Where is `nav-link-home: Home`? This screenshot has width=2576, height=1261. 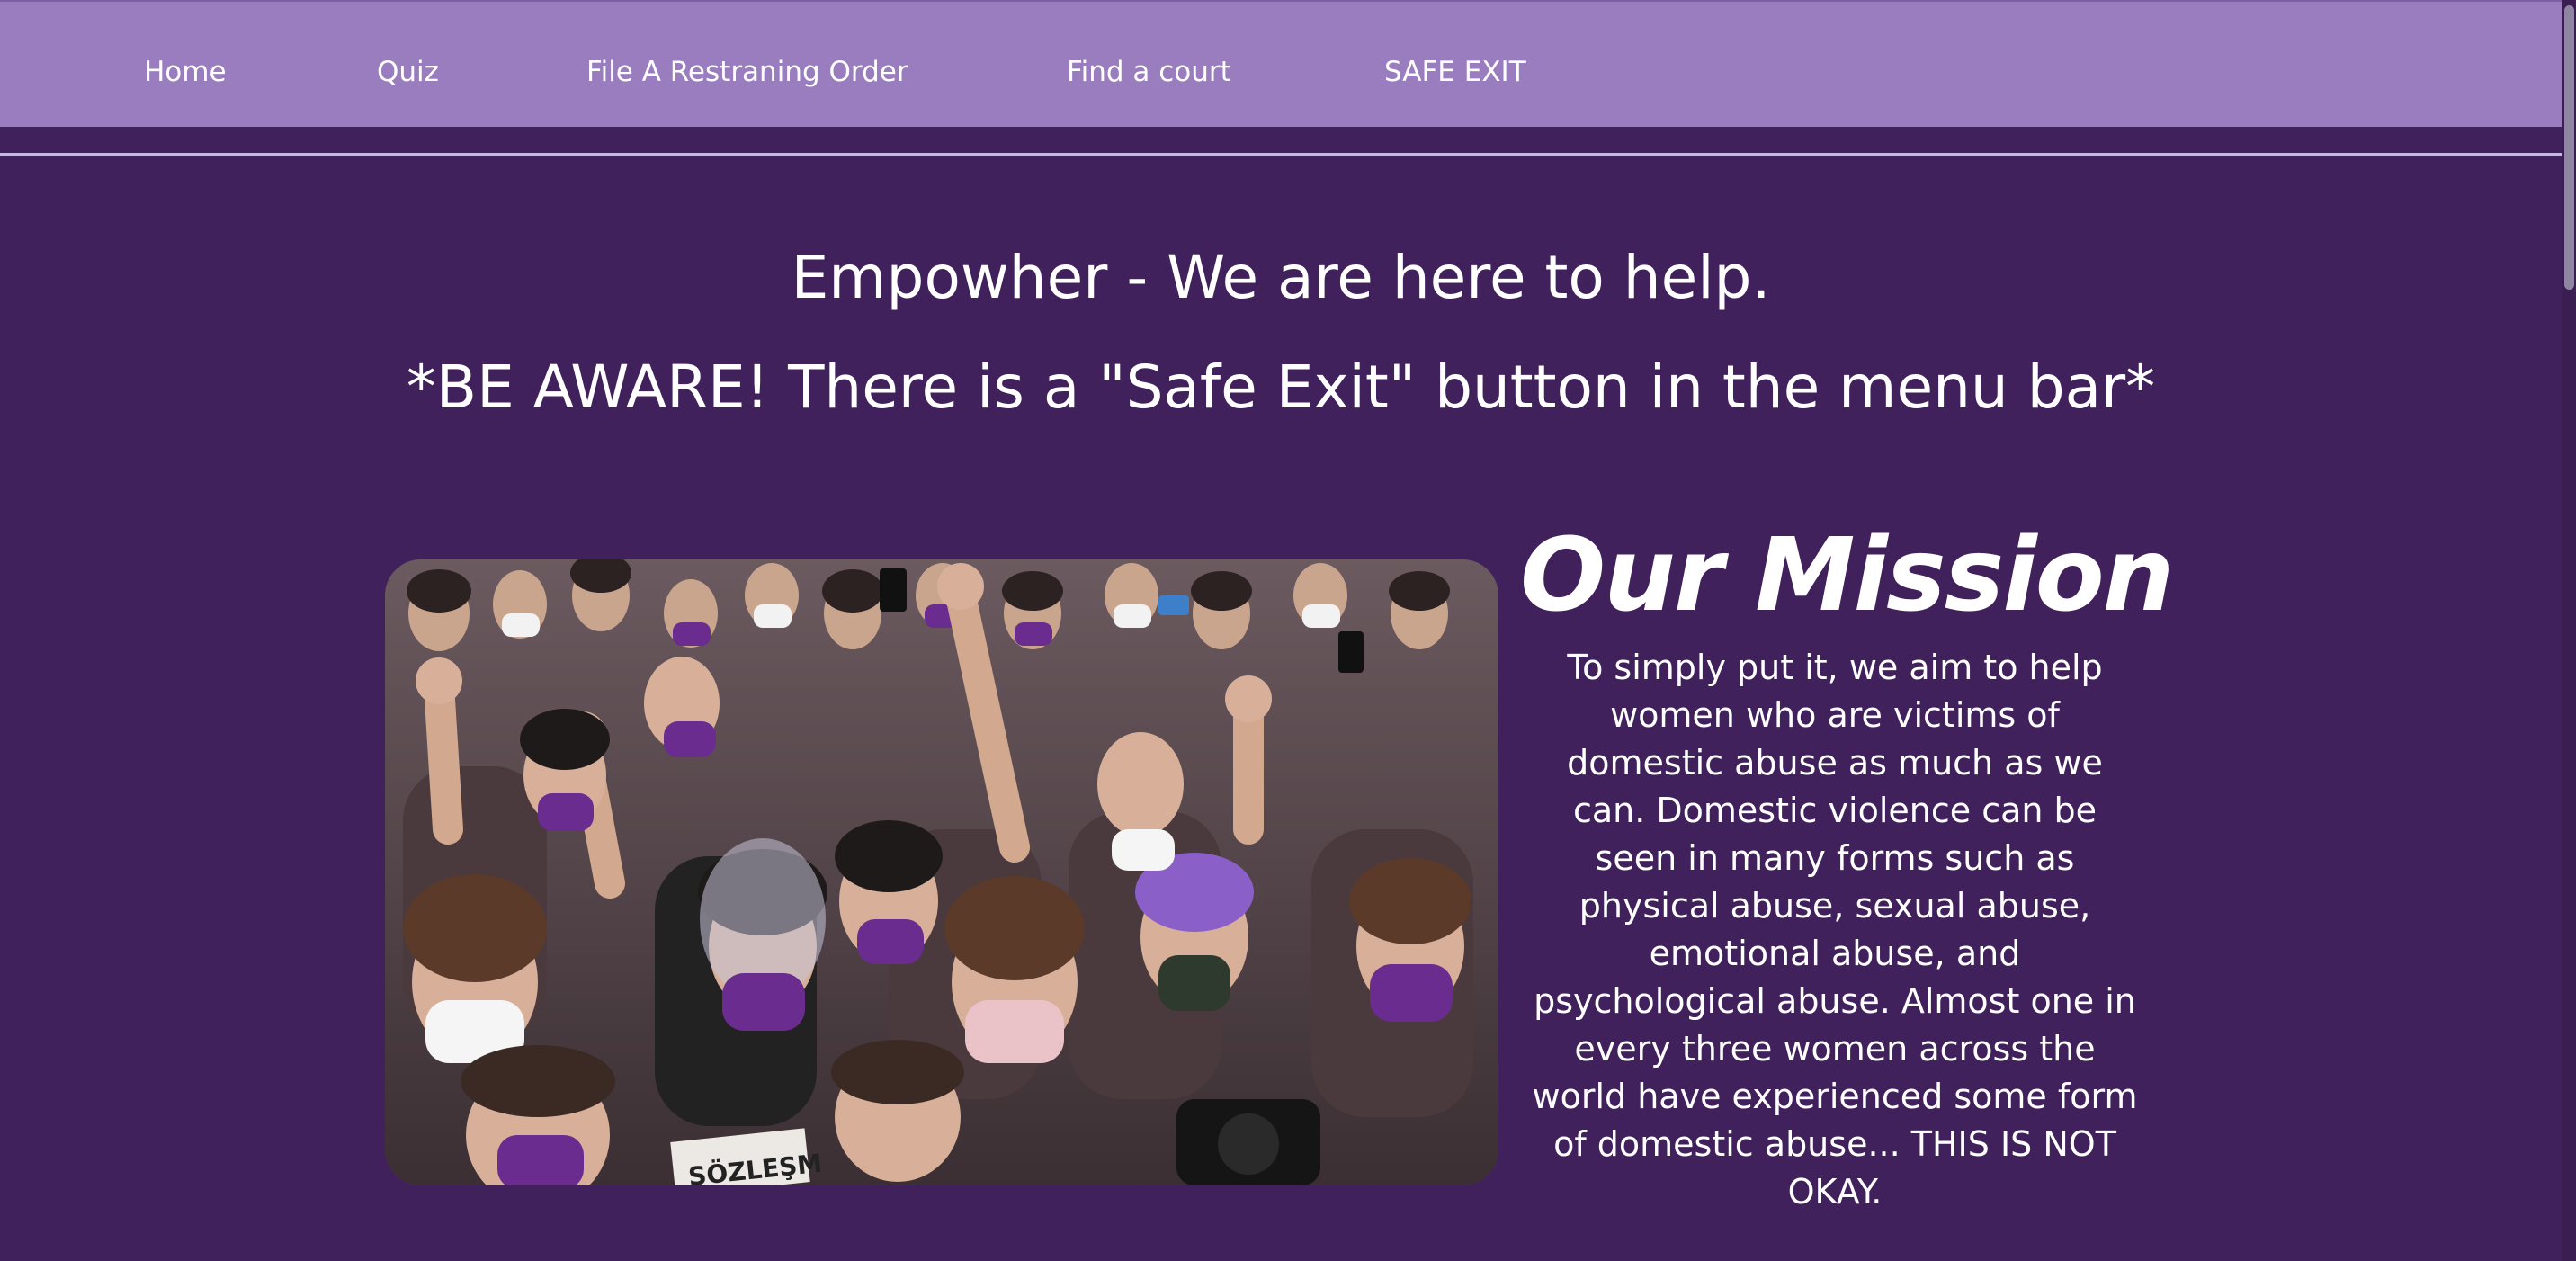 nav-link-home: Home is located at coordinates (185, 72).